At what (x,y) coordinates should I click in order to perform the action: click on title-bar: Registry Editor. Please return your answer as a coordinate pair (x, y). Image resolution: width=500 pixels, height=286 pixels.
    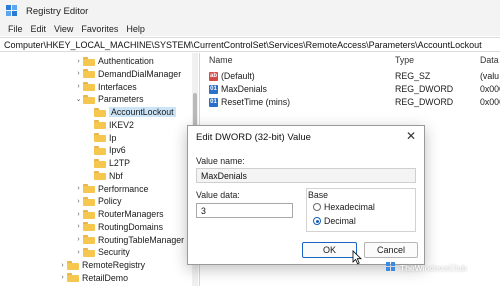
    Looking at the image, I should click on (250, 11).